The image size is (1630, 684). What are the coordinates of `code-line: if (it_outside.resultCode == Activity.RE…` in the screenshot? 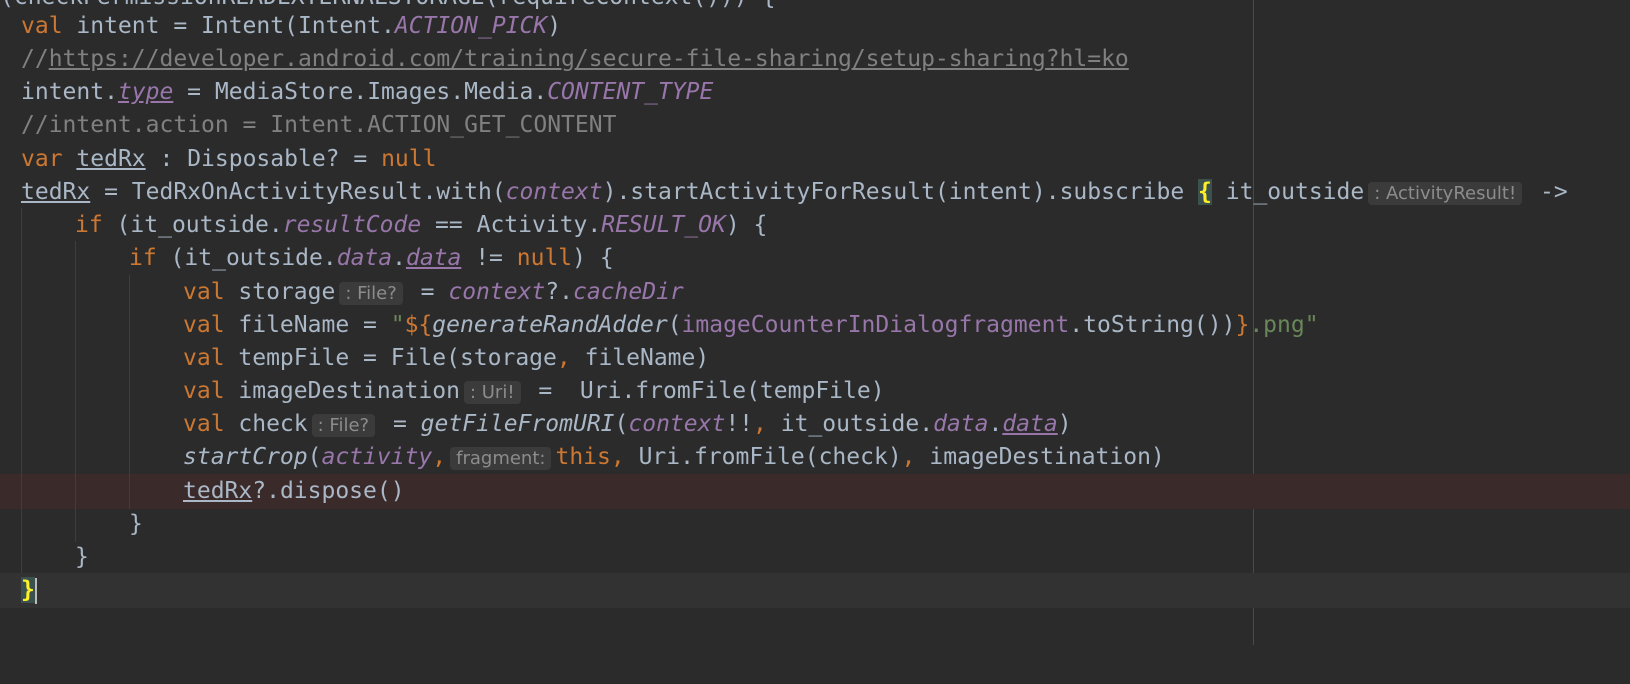 It's located at (815, 225).